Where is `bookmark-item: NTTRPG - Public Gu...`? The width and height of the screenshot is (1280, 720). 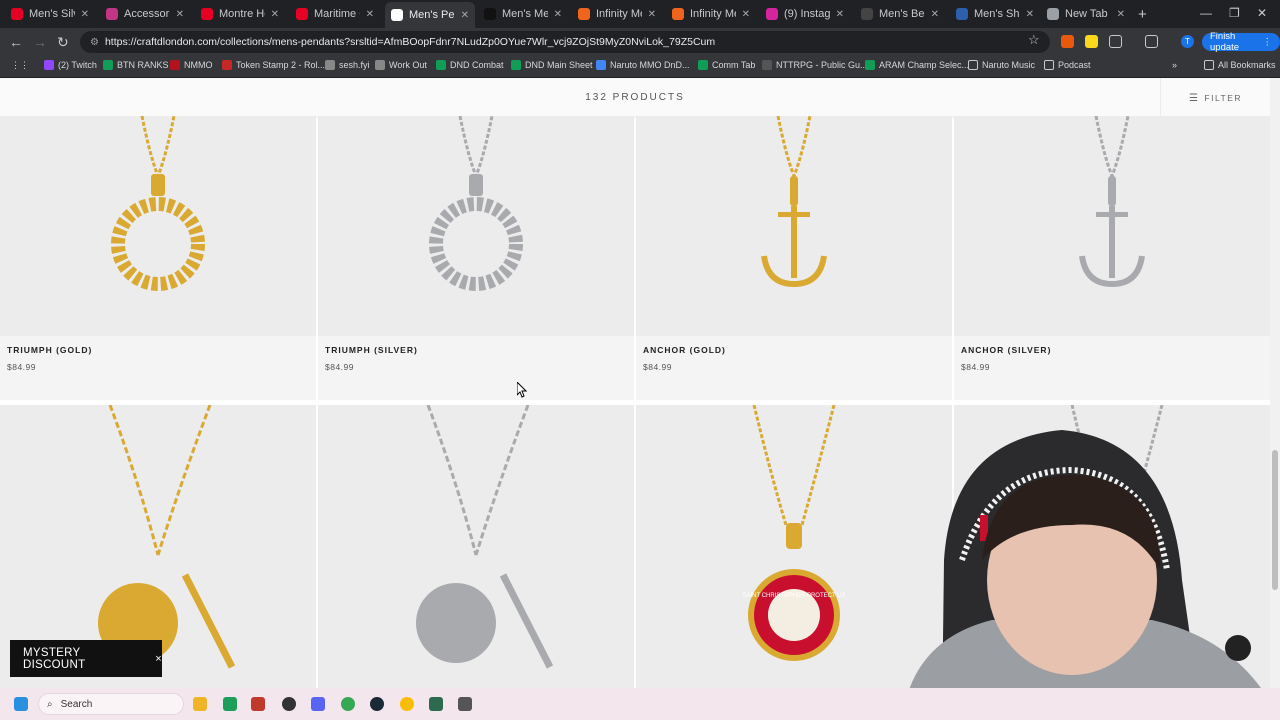
bookmark-item: NTTRPG - Public Gu... is located at coordinates (815, 65).